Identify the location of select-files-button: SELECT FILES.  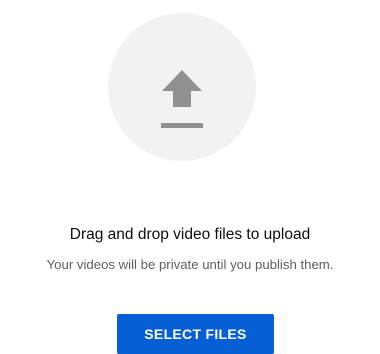
(195, 334).